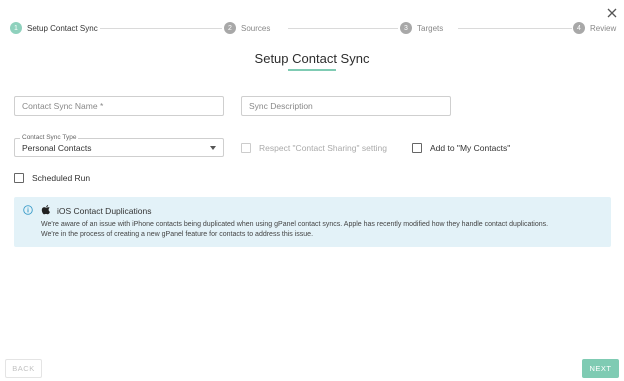 The height and width of the screenshot is (381, 624). Describe the element at coordinates (256, 28) in the screenshot. I see `step-label: Sources` at that location.